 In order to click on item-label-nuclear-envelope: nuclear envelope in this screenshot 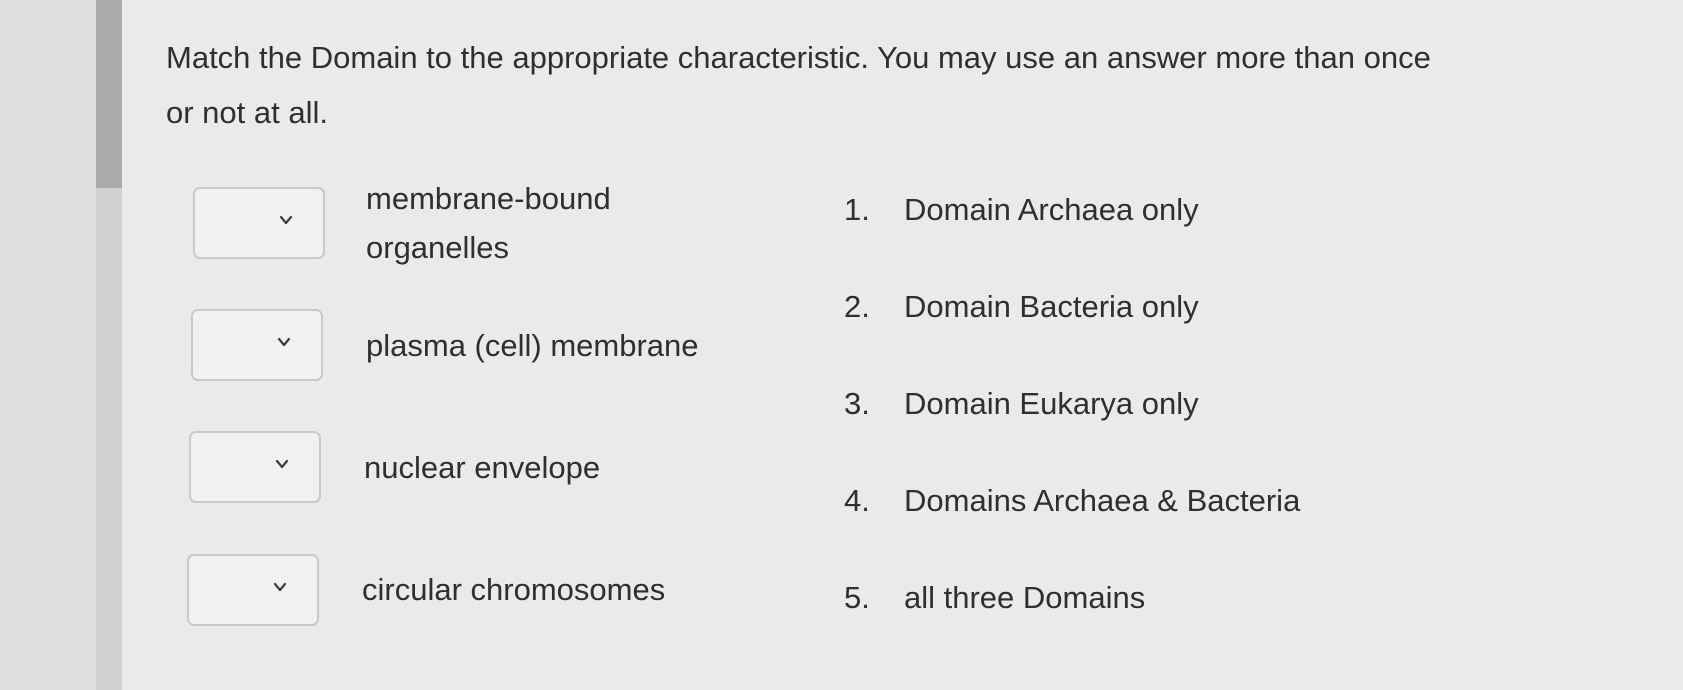, I will do `click(482, 467)`.